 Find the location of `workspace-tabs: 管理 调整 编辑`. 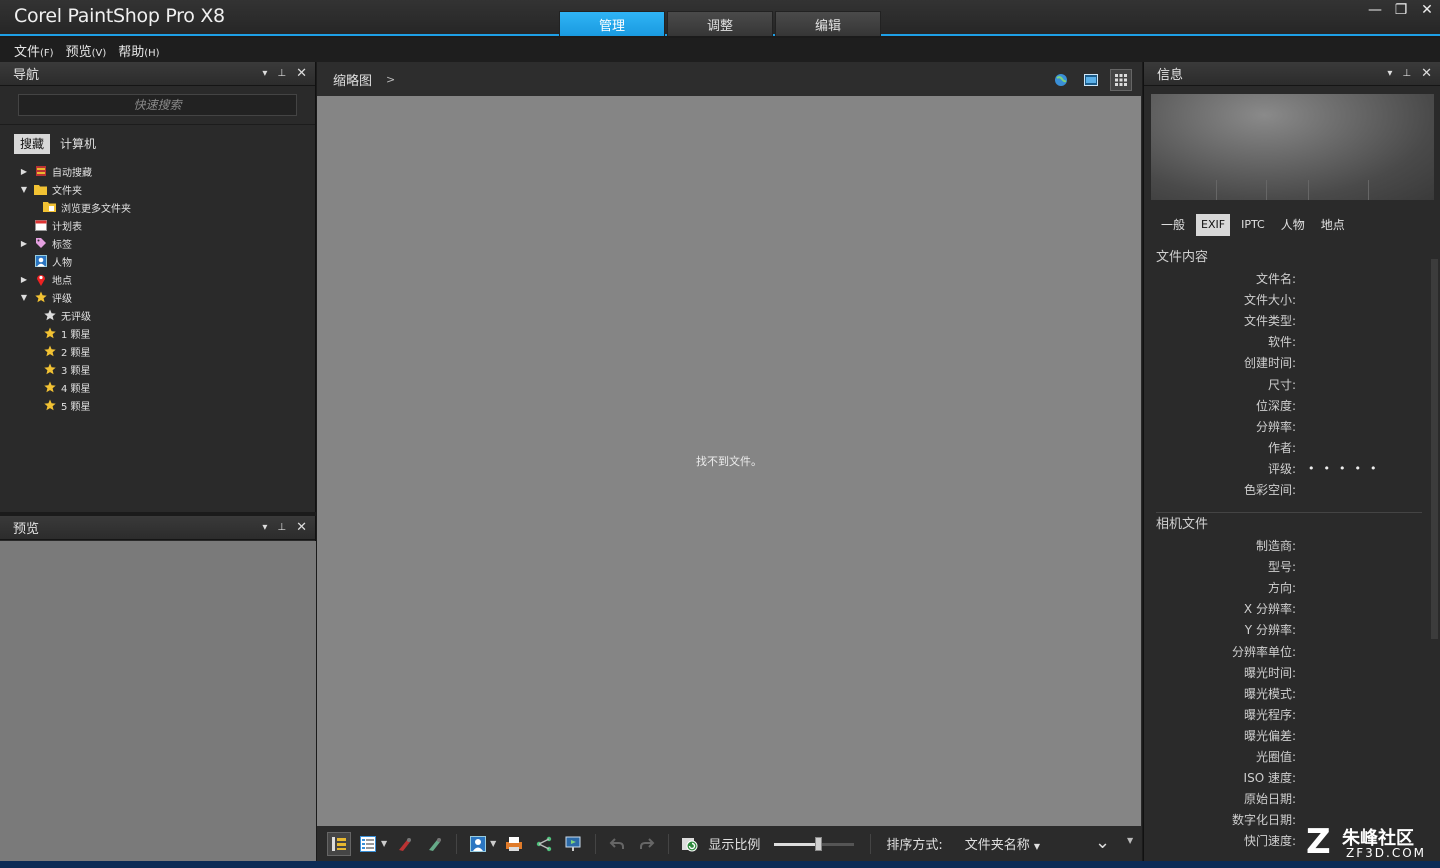

workspace-tabs: 管理 调整 编辑 is located at coordinates (720, 23).